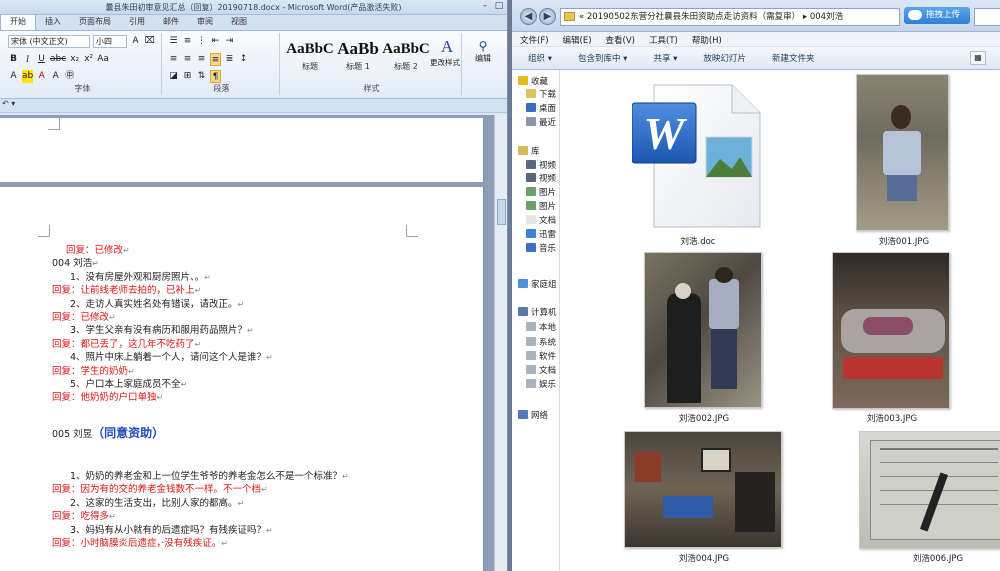 The width and height of the screenshot is (1000, 571). I want to click on tab-review: 审阅, so click(205, 22).